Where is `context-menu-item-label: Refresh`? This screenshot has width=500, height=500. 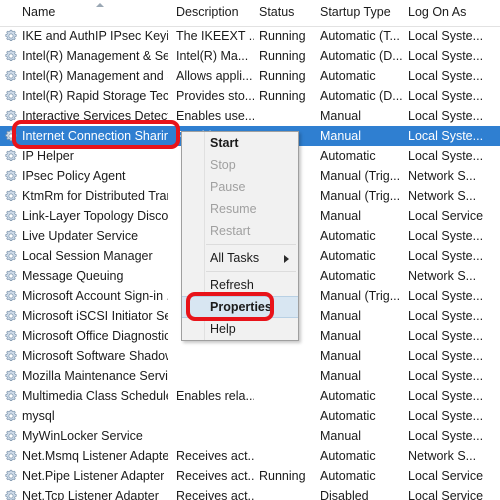
context-menu-item-label: Refresh is located at coordinates (232, 285).